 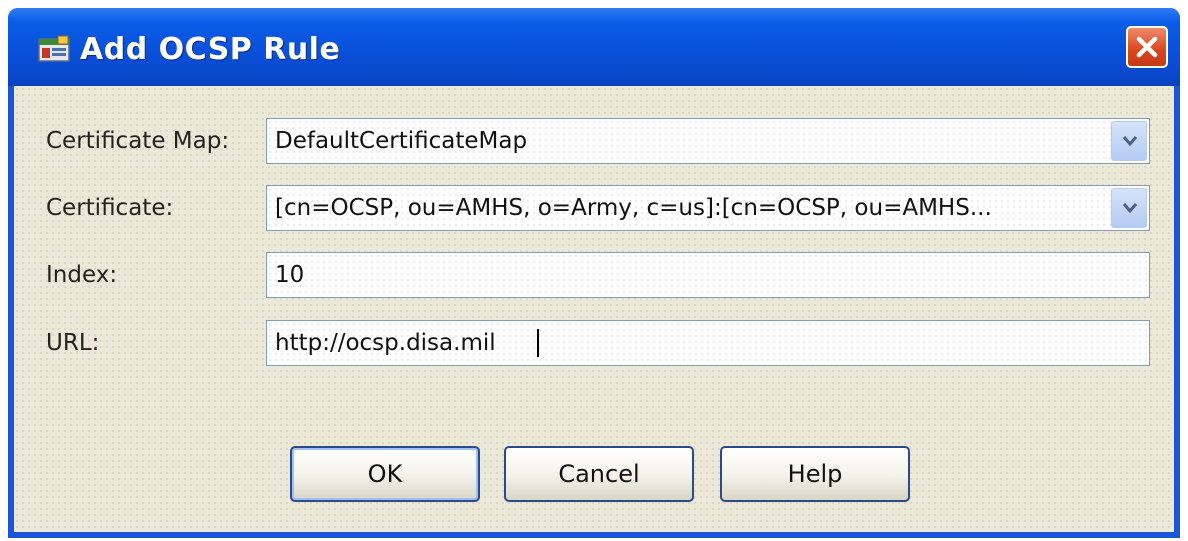 I want to click on ok-button: OK, so click(x=385, y=474).